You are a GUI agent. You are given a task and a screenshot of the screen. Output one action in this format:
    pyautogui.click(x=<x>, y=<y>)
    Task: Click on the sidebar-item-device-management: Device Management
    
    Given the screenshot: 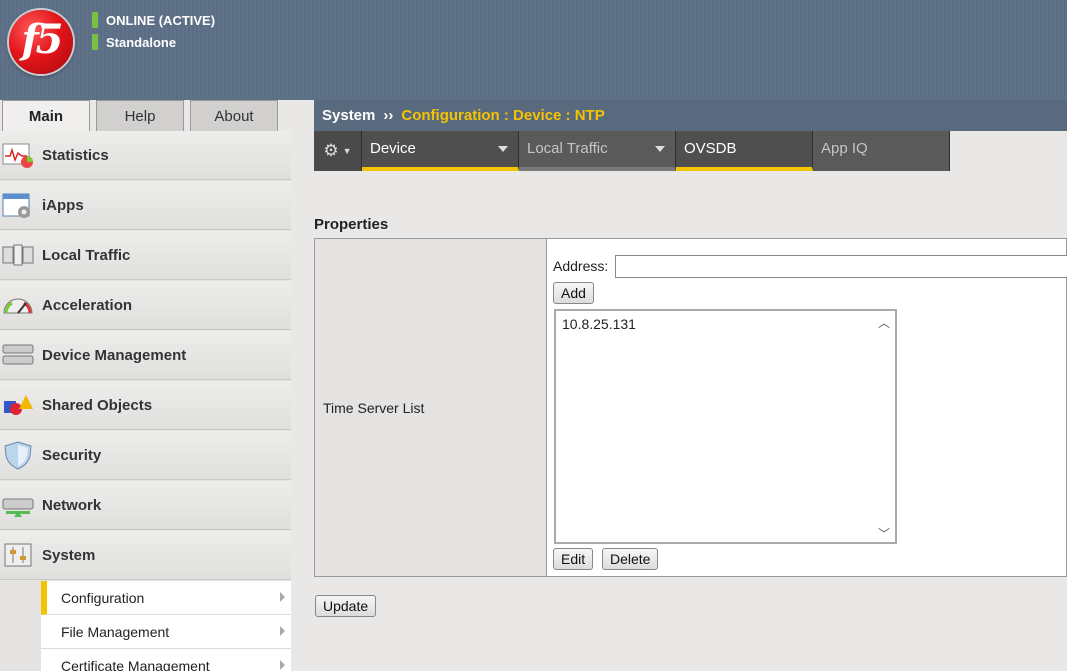 What is the action you would take?
    pyautogui.click(x=145, y=355)
    